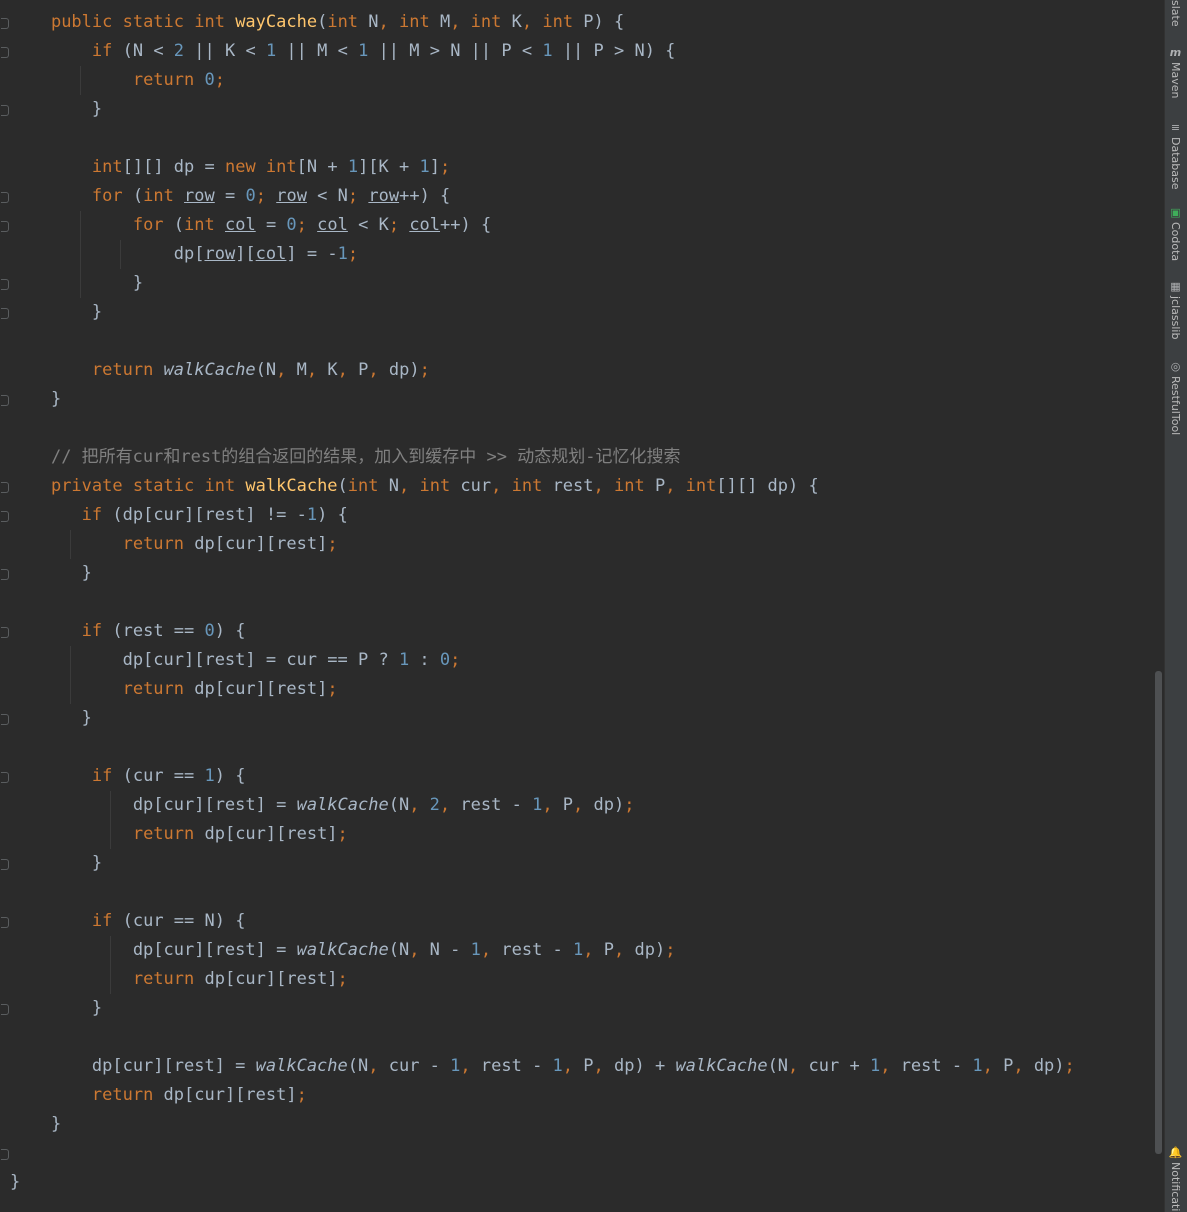  I want to click on tool-window-maven: m Maven, so click(1175, 72).